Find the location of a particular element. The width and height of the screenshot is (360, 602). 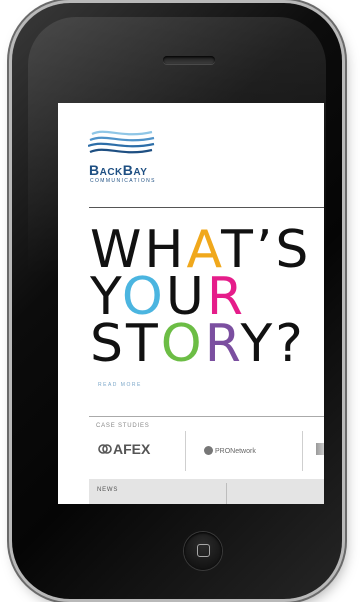

brand-tagline: COMMUNICATIONS is located at coordinates (123, 181).